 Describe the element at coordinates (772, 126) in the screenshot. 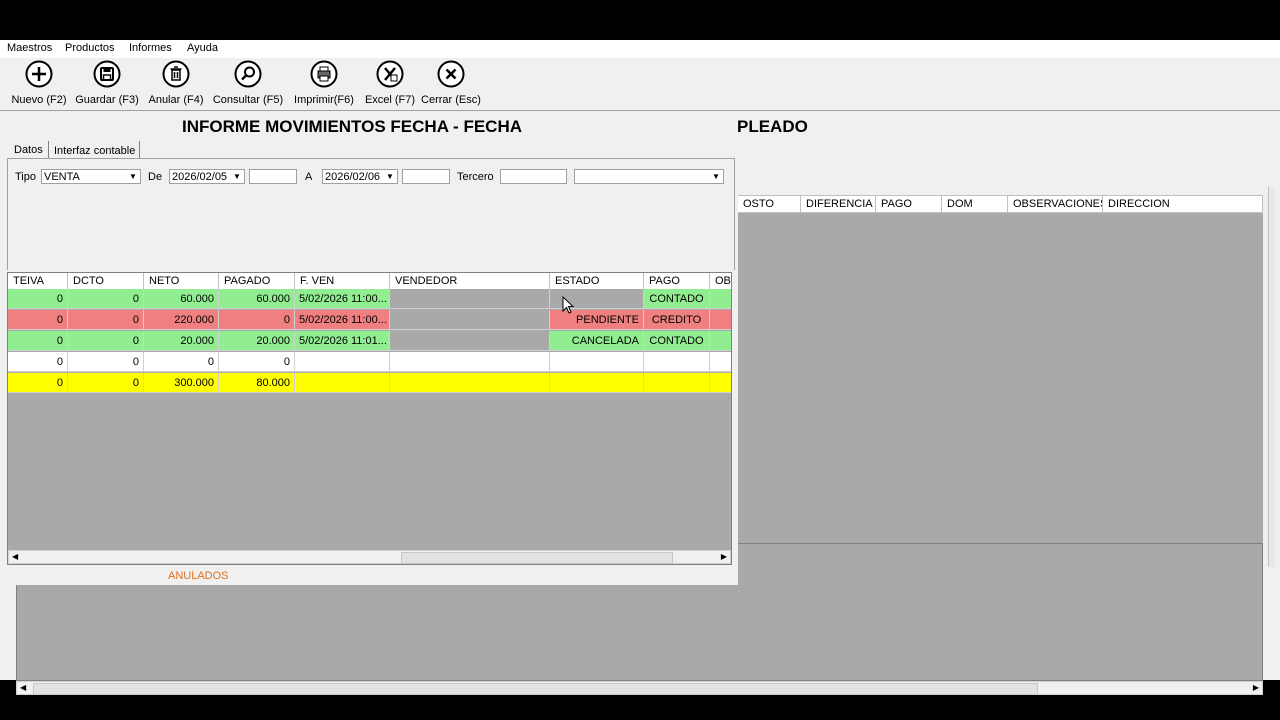

I see `background-window-title: PLEADO` at that location.